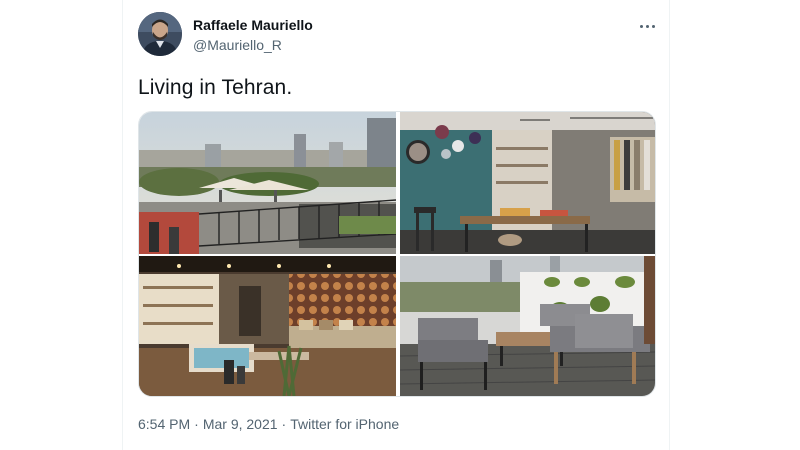 The width and height of the screenshot is (800, 450). What do you see at coordinates (237, 45) in the screenshot?
I see `author-handle: @Mauriello_R` at bounding box center [237, 45].